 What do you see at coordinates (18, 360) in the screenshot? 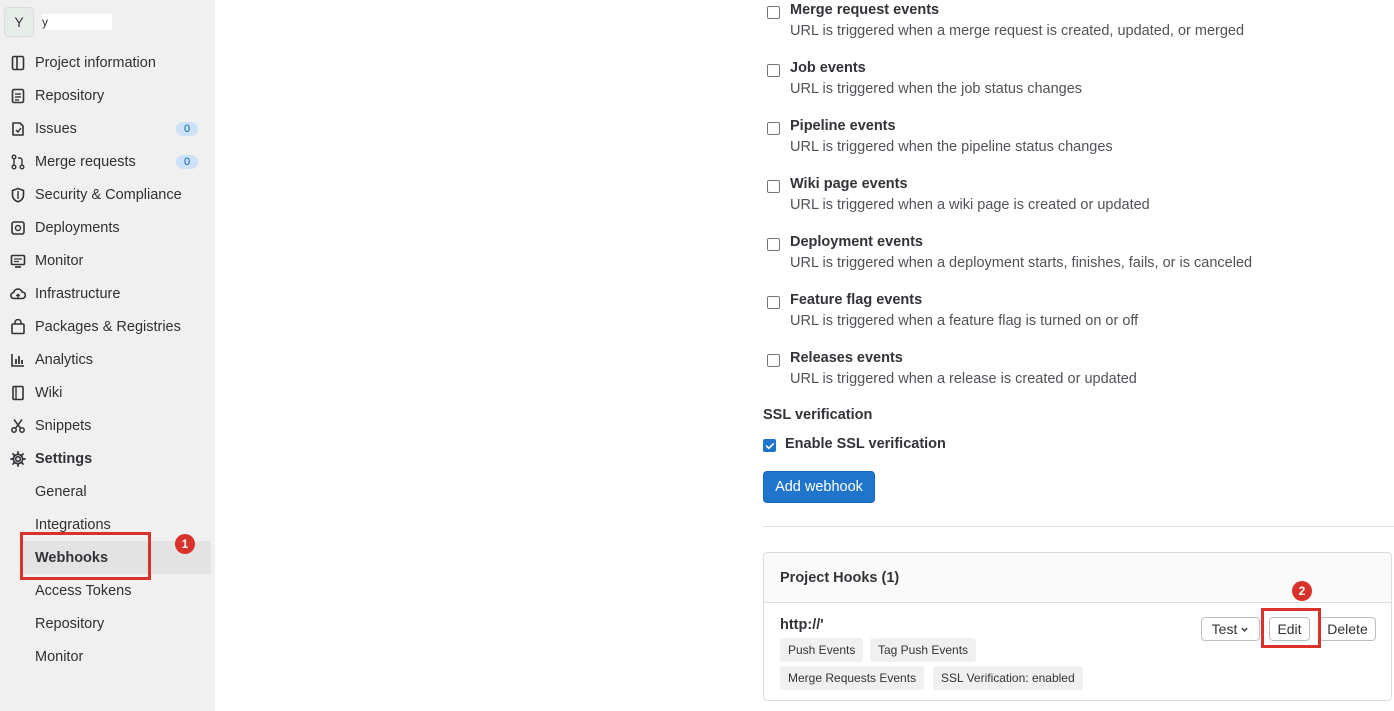
I see `chart-icon` at bounding box center [18, 360].